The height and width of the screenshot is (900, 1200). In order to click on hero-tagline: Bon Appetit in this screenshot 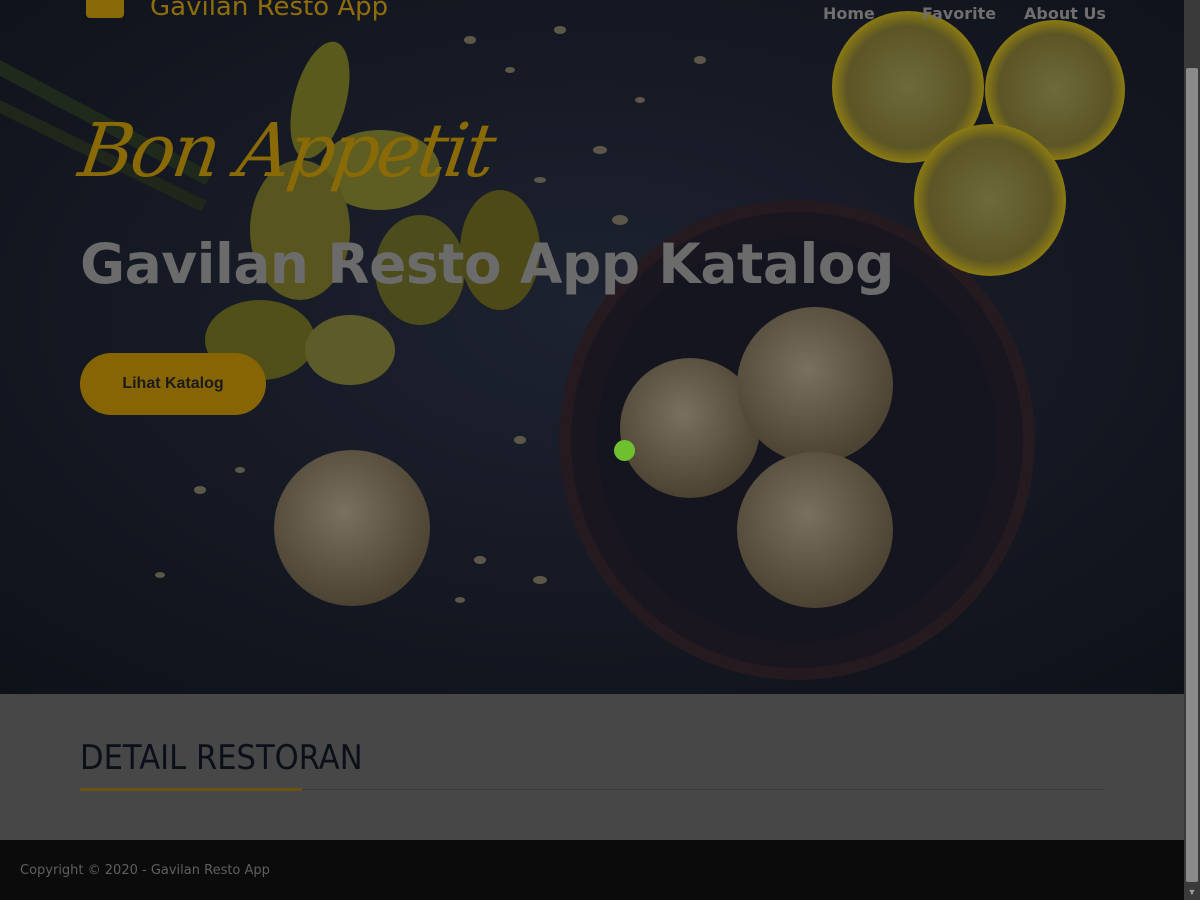, I will do `click(286, 151)`.